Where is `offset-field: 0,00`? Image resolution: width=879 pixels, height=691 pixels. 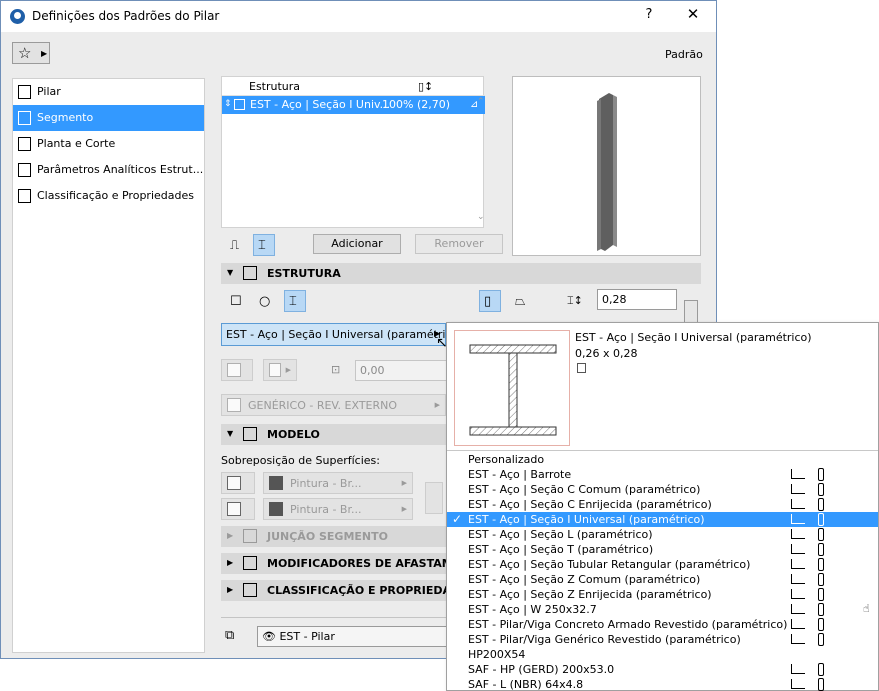
offset-field: 0,00 is located at coordinates (401, 370).